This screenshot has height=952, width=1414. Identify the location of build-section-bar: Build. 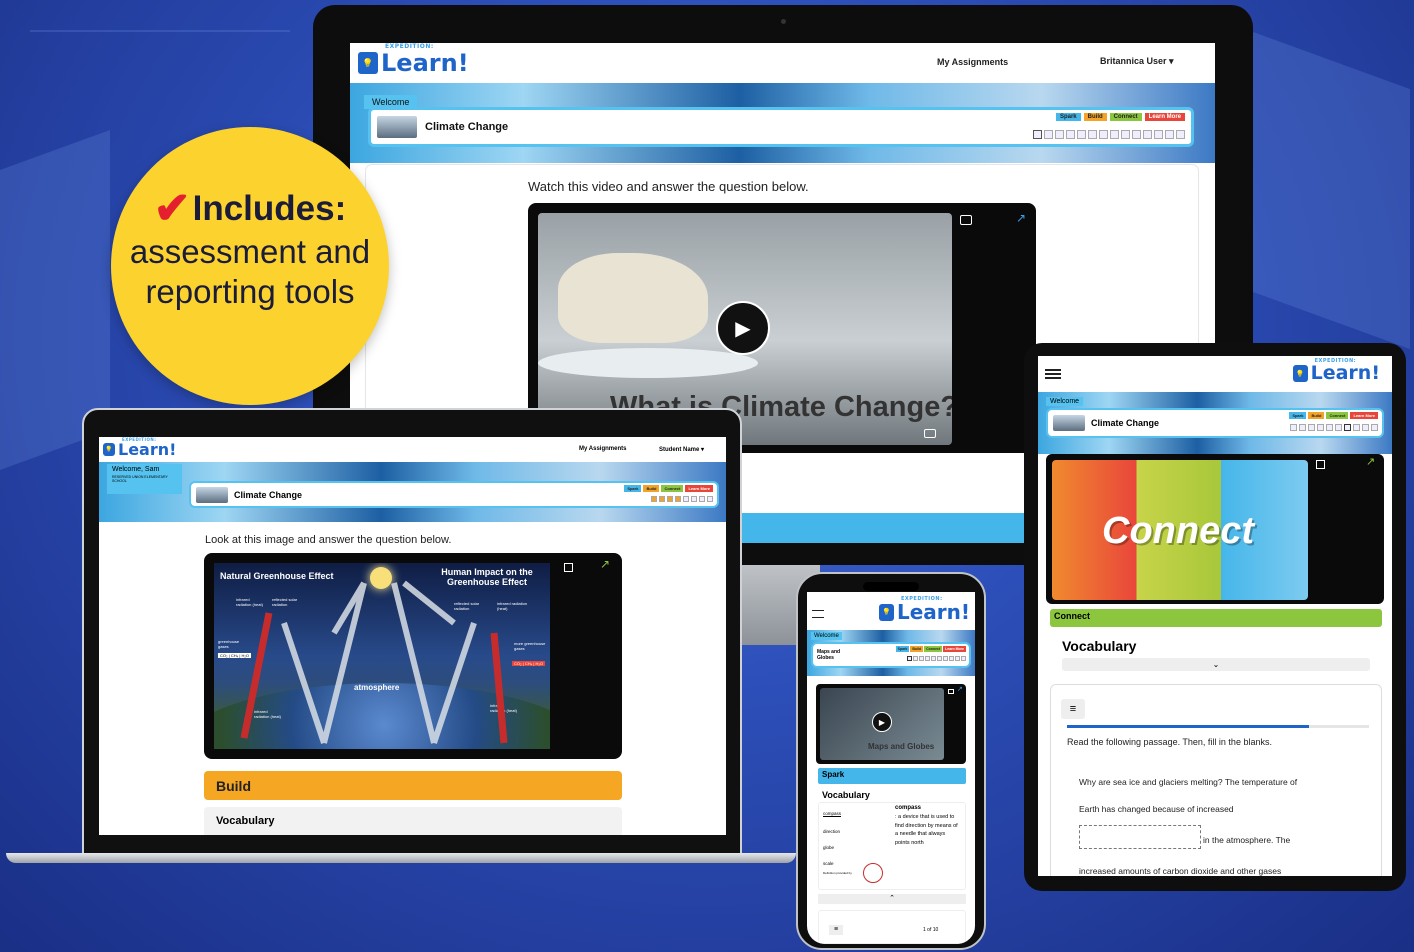
(413, 785).